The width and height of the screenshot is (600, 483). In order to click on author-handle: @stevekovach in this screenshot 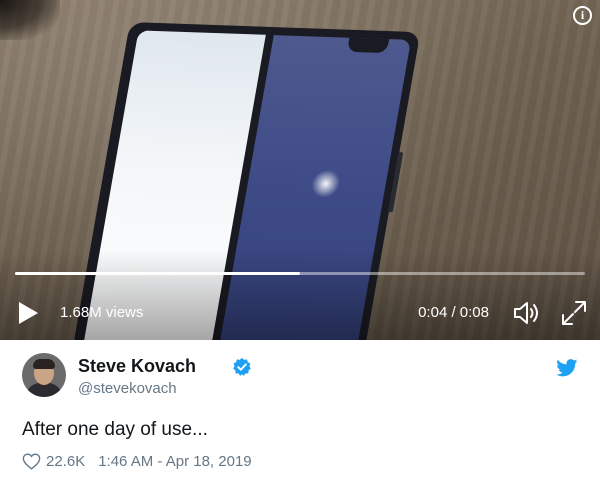, I will do `click(127, 388)`.